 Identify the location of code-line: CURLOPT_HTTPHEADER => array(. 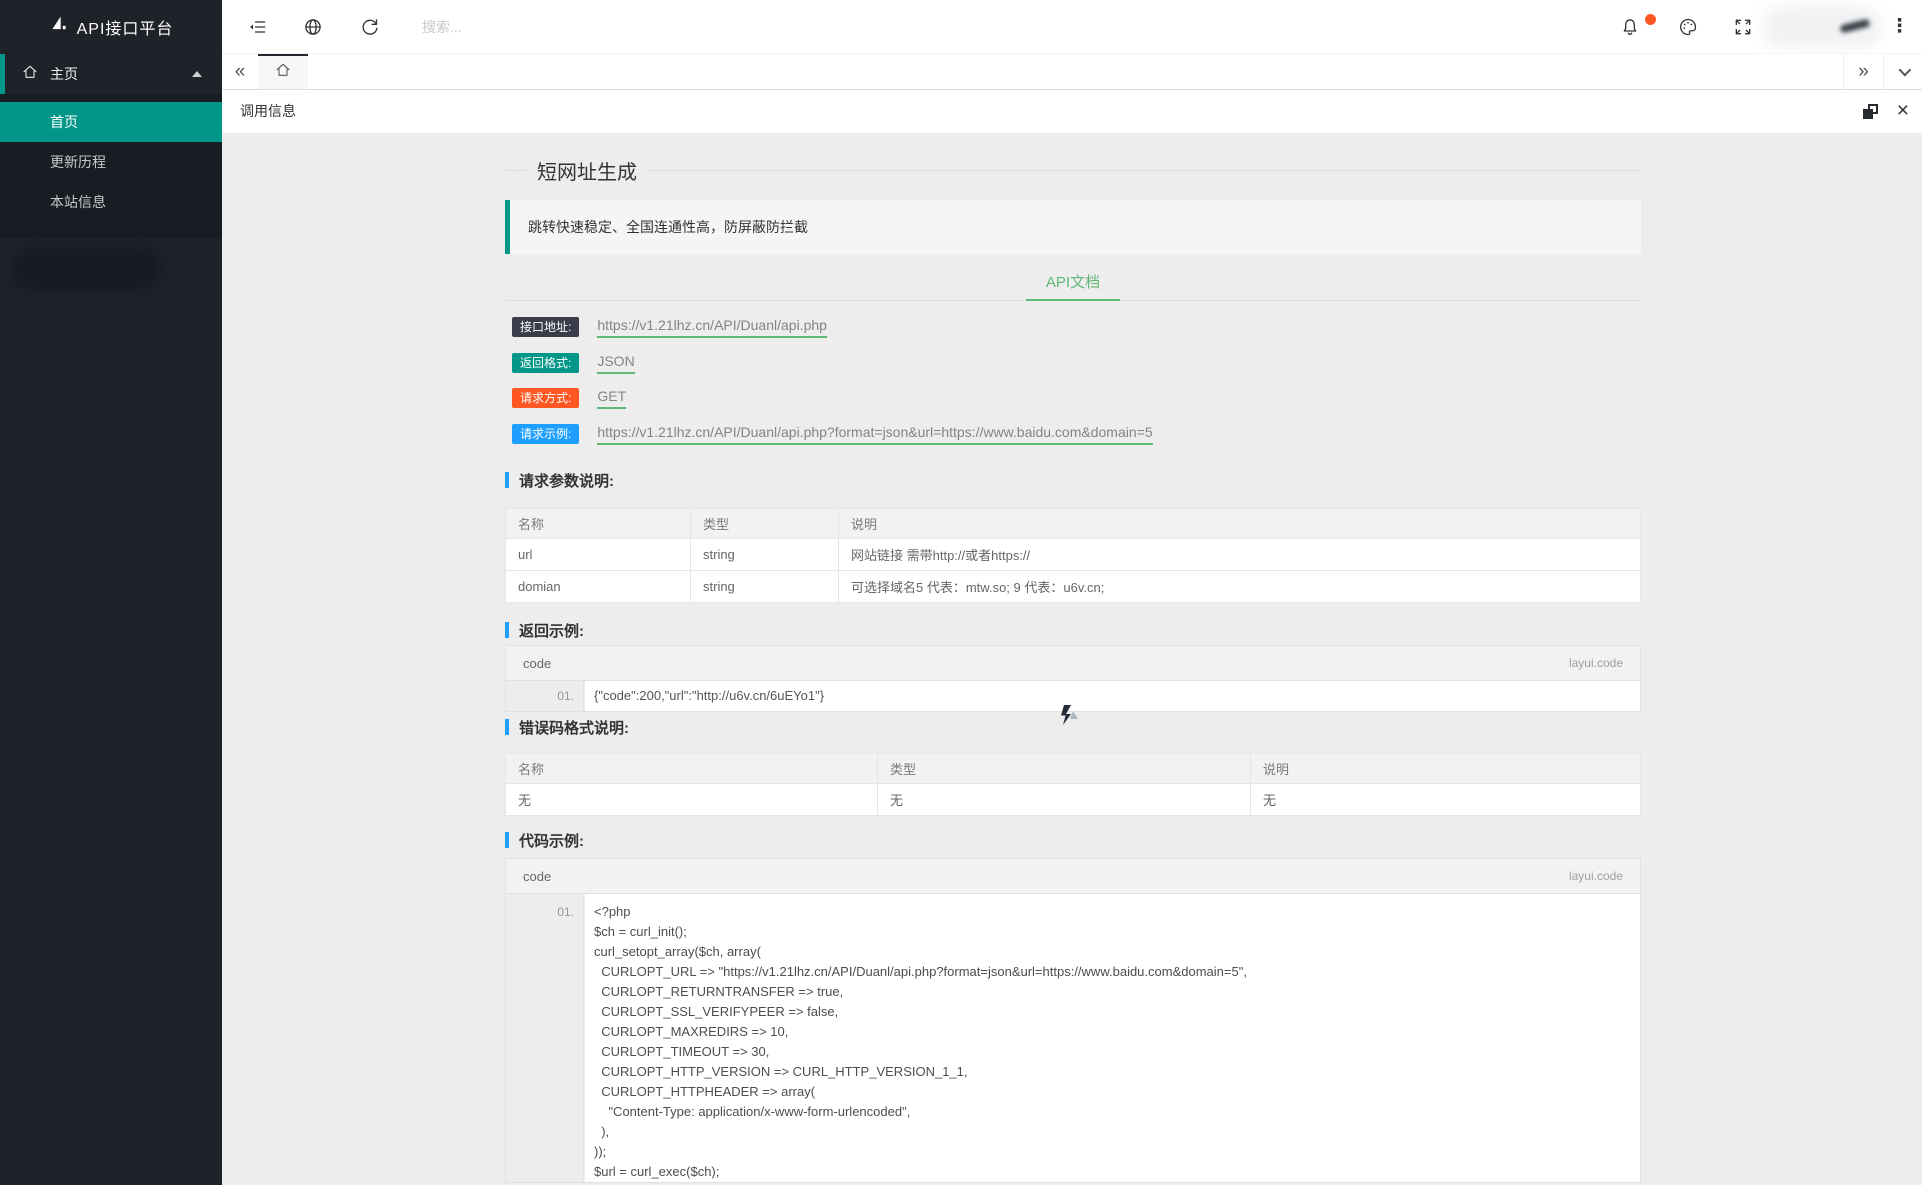
(705, 1091).